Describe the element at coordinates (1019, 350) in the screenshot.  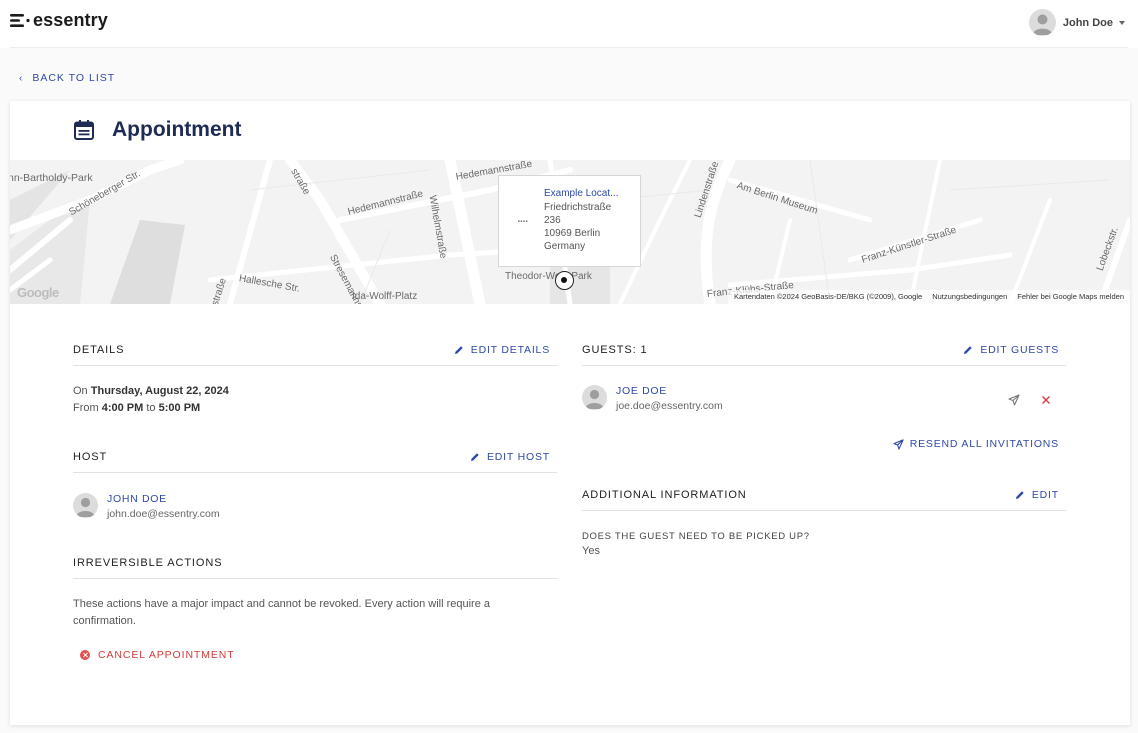
I see `edit-guests-label: EDIT GUESTS` at that location.